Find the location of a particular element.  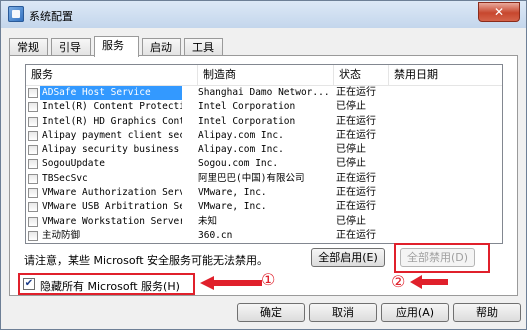

hide-ms-services-label: 隐藏所有 Microsoft 服务(H) is located at coordinates (110, 286).